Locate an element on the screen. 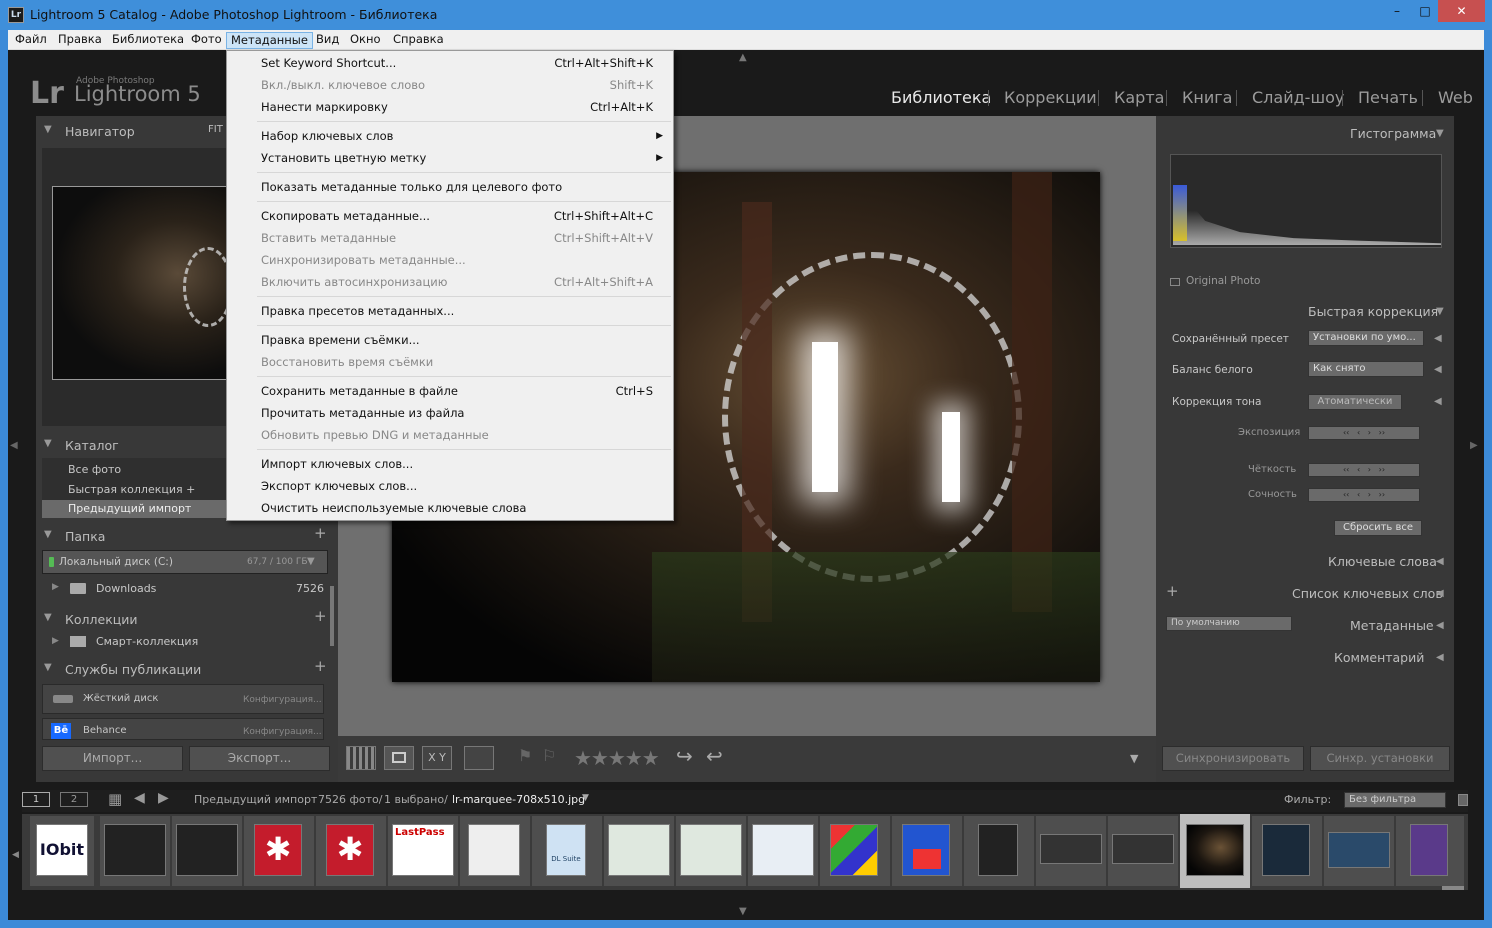 The width and height of the screenshot is (1492, 928). menu-item: Обновить превью DNG и метаданные is located at coordinates (375, 435).